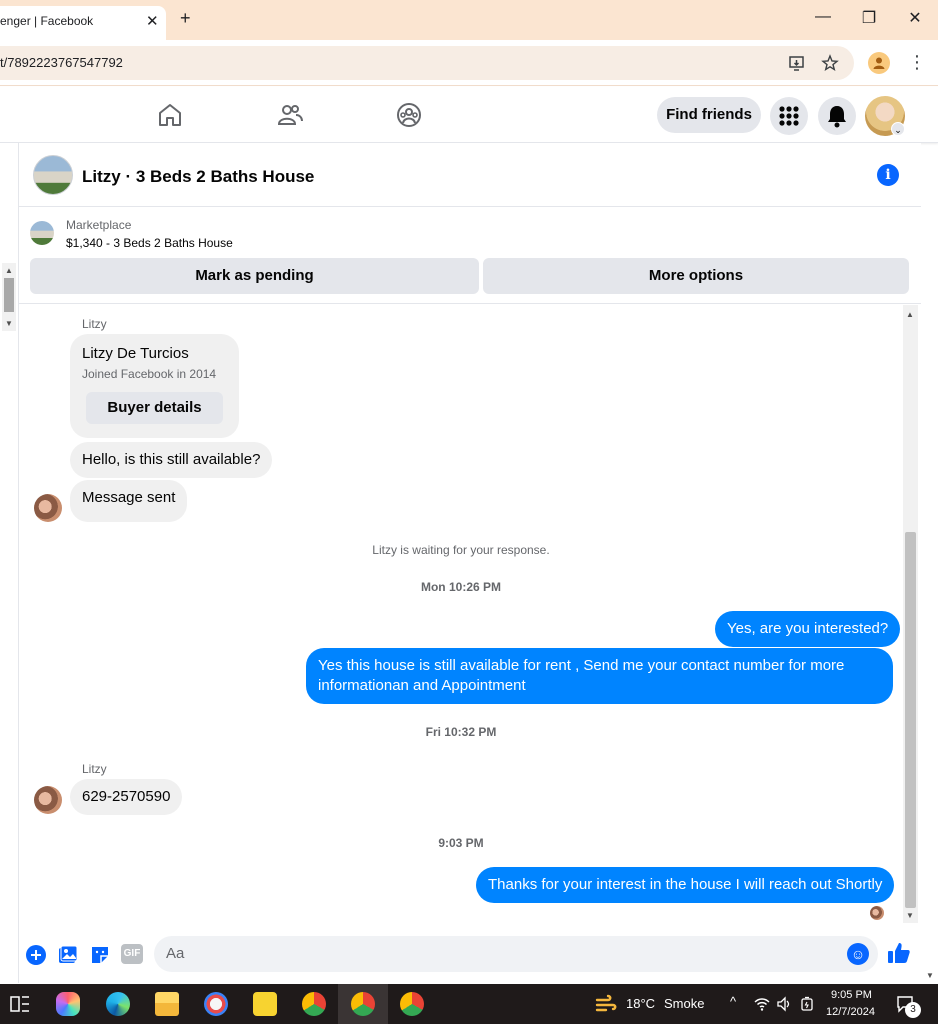 The height and width of the screenshot is (1024, 938). I want to click on browser-menu-icon: ⋮, so click(917, 62).